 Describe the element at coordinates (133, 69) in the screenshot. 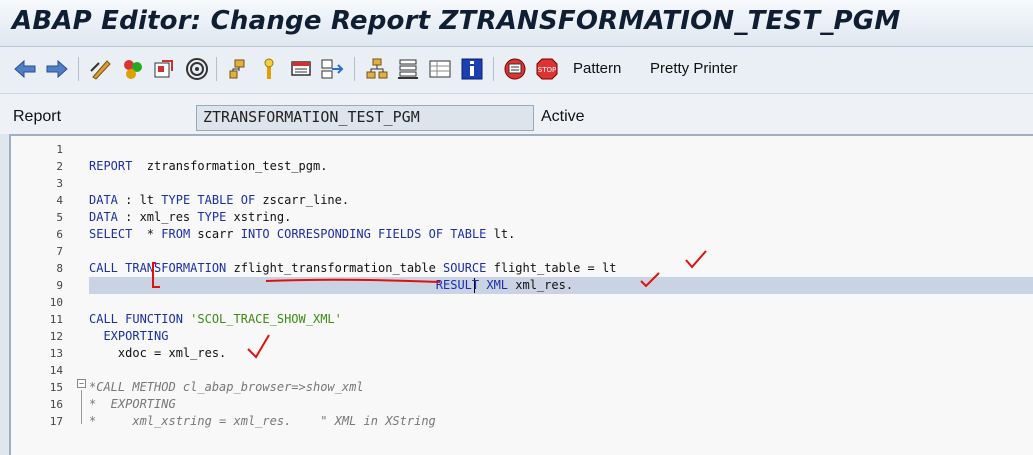

I see `activate-icon` at that location.